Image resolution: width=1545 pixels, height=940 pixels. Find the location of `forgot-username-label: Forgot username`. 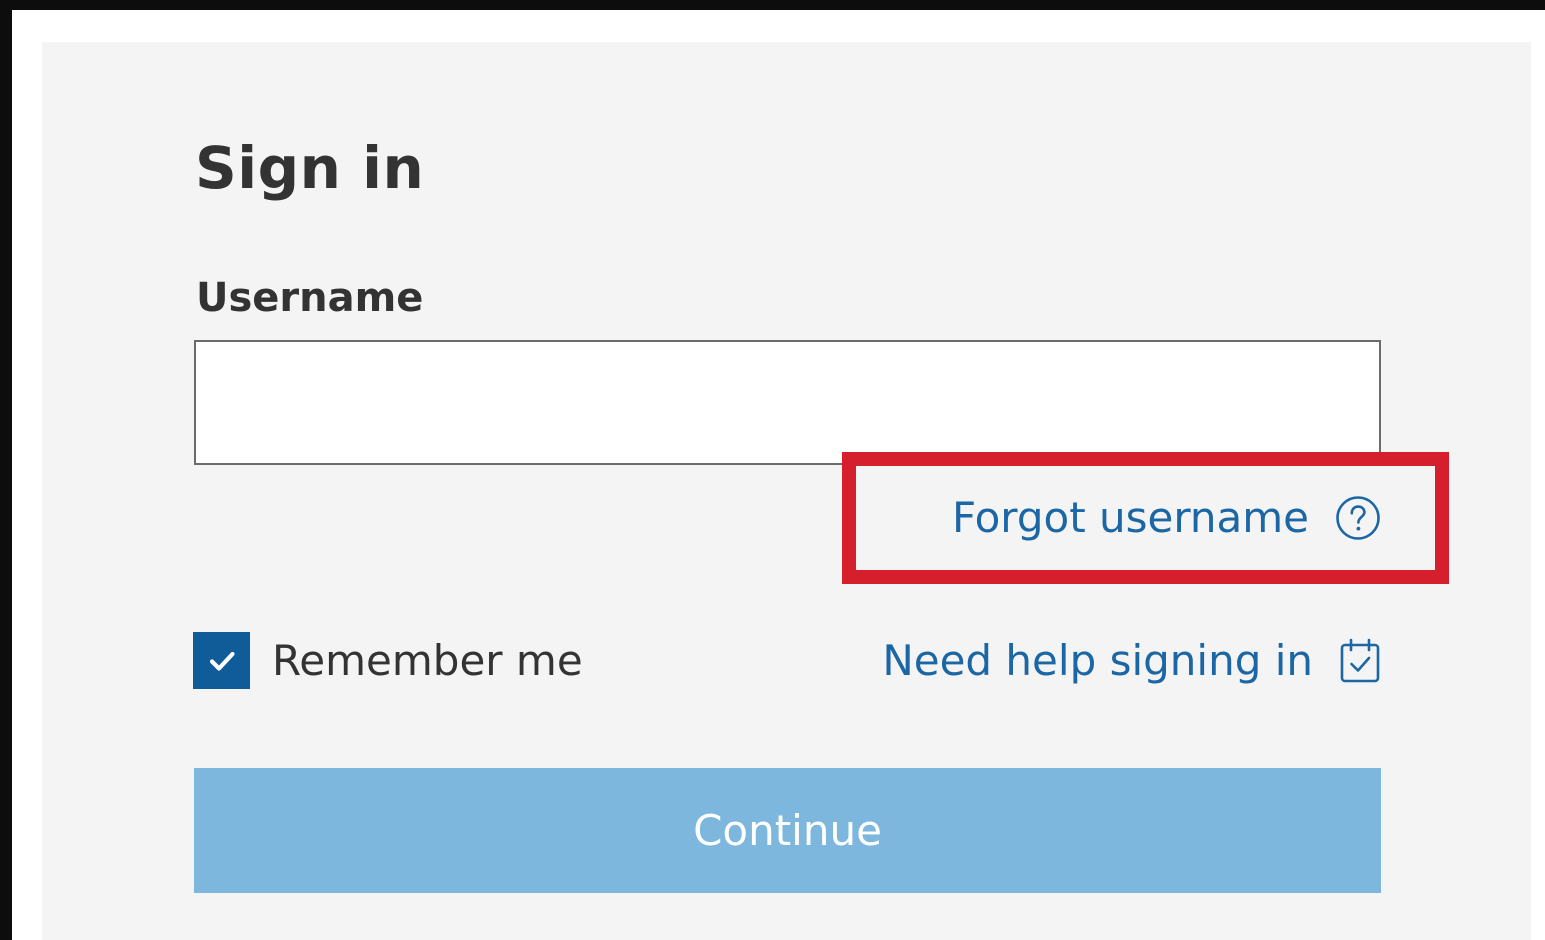

forgot-username-label: Forgot username is located at coordinates (1130, 517).